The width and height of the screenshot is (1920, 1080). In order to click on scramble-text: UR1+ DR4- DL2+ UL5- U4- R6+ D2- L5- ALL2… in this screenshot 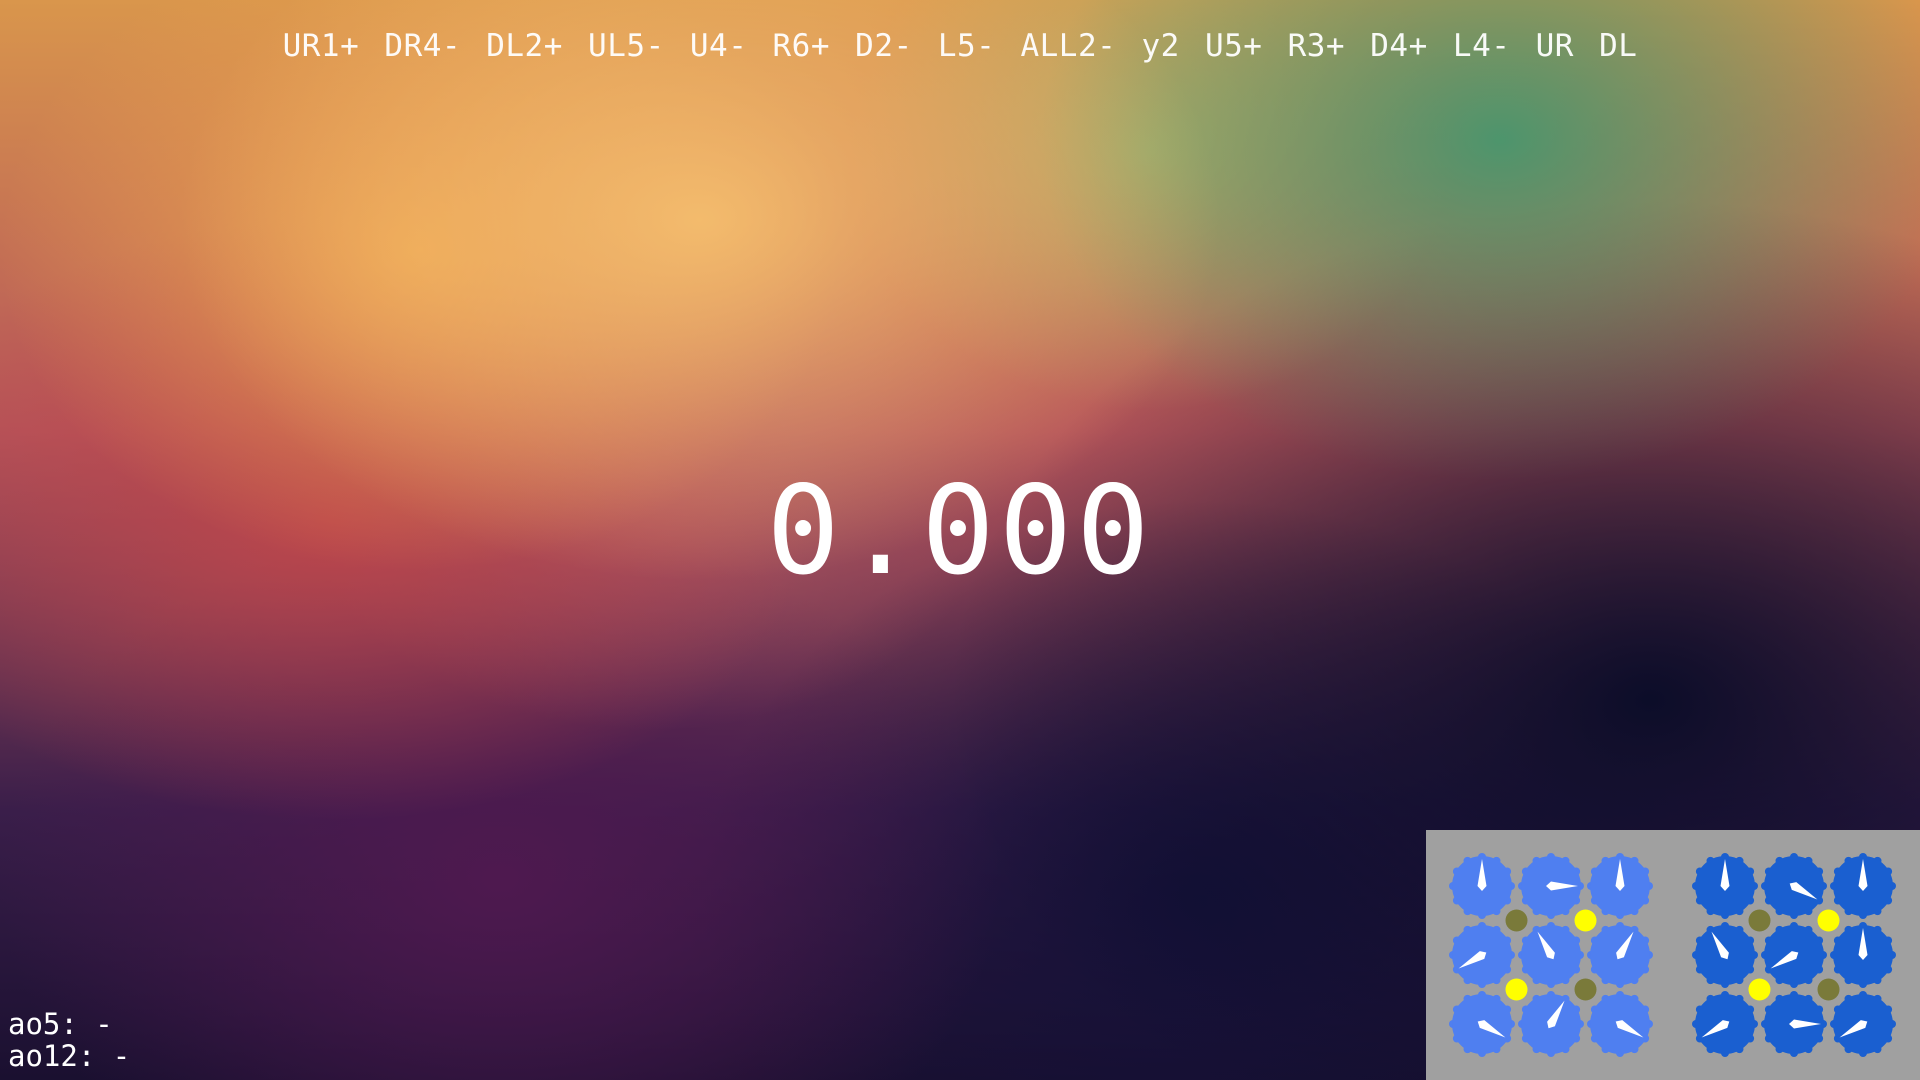, I will do `click(960, 46)`.